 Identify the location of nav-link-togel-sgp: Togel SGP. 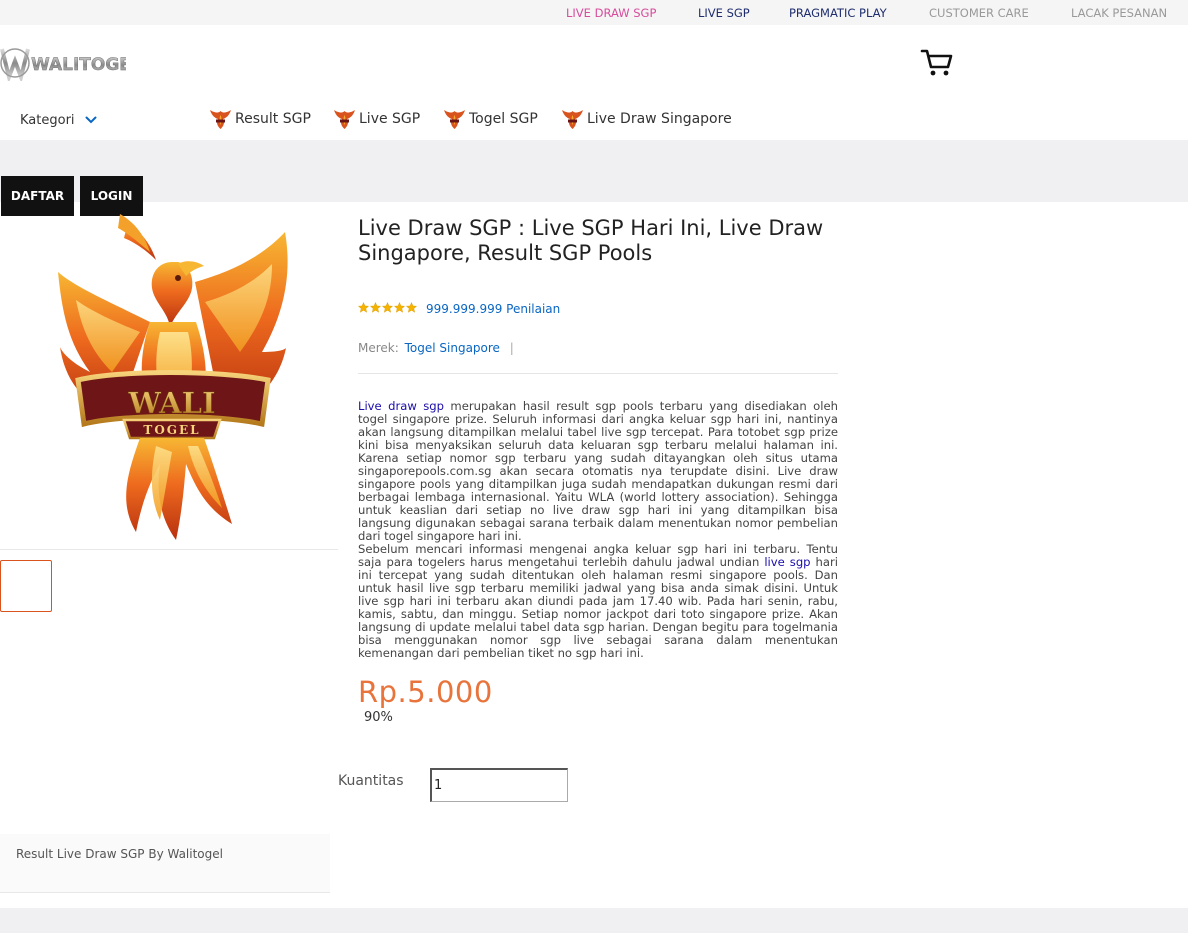
(490, 119).